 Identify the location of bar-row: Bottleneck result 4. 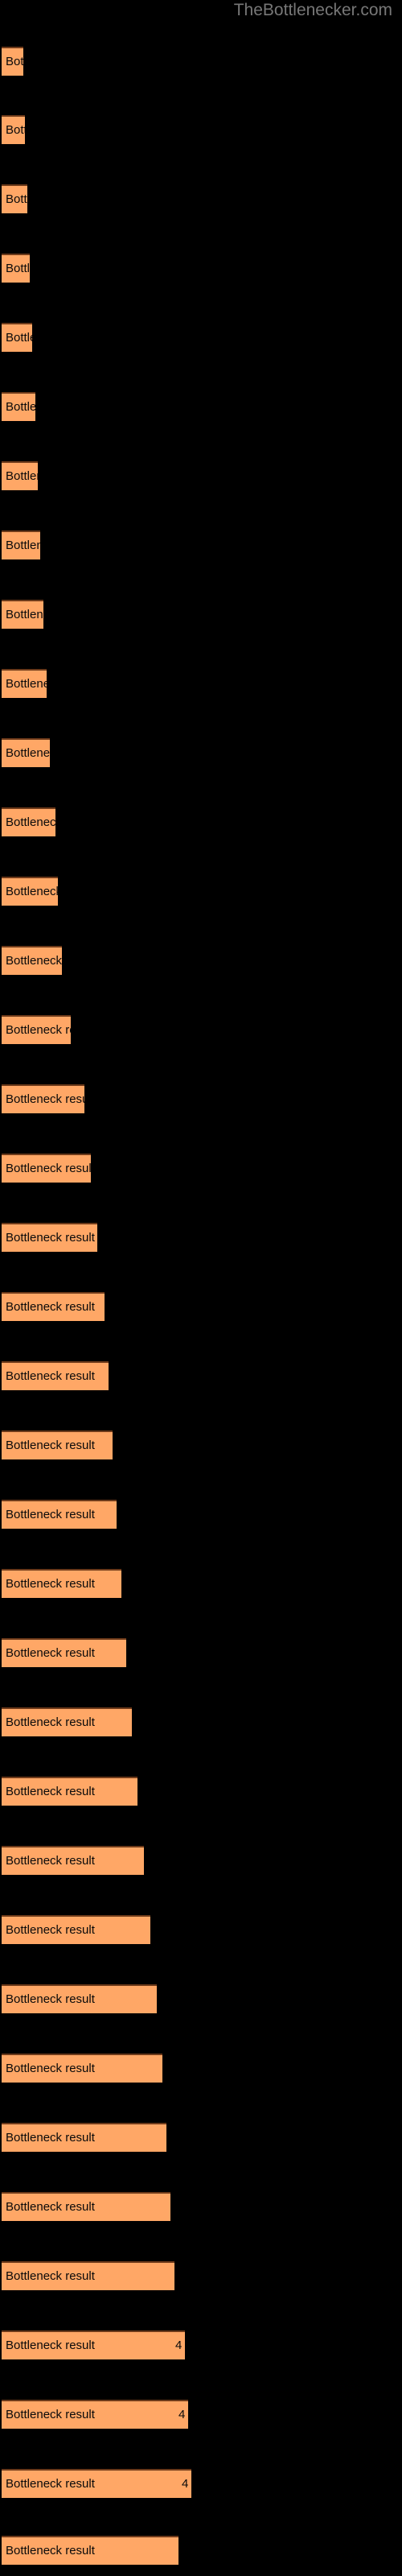
(201, 2483).